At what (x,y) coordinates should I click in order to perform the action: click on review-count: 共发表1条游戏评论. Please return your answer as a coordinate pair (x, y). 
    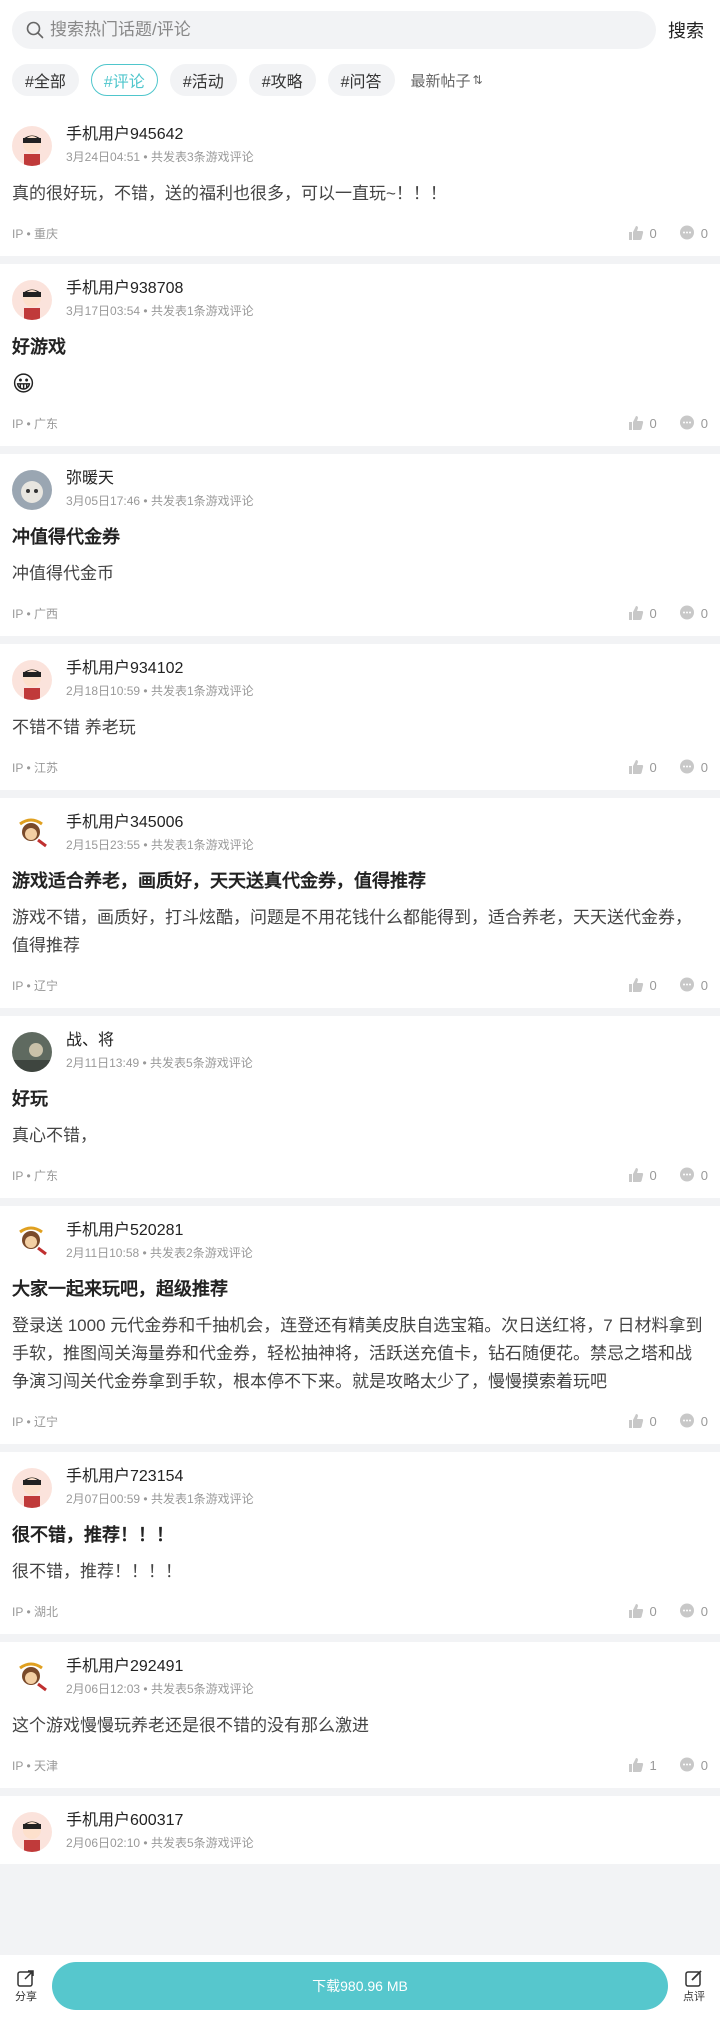
    Looking at the image, I should click on (202, 691).